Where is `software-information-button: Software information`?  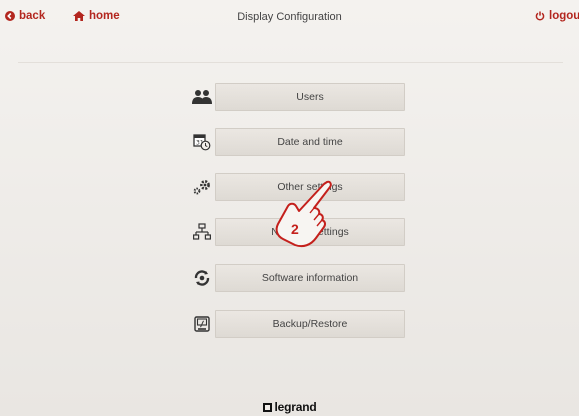 software-information-button: Software information is located at coordinates (310, 278).